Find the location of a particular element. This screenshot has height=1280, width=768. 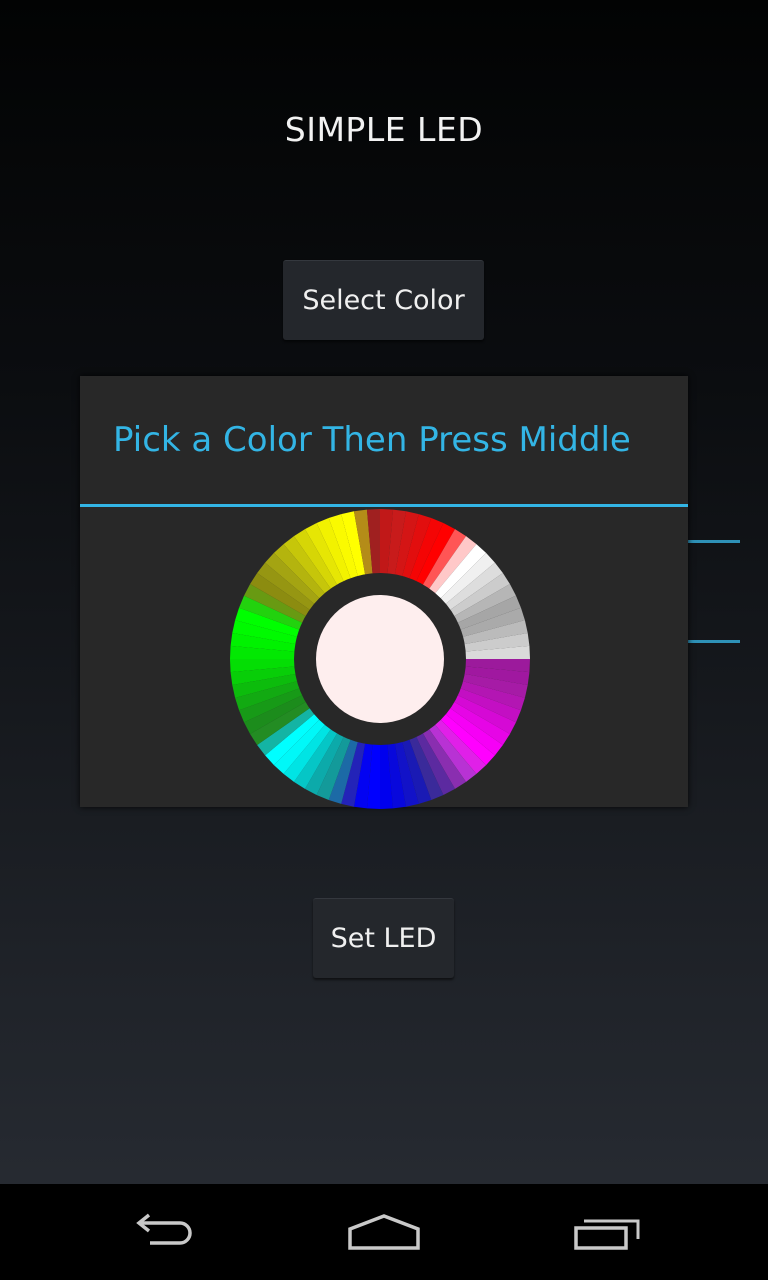

home-icon is located at coordinates (384, 1232).